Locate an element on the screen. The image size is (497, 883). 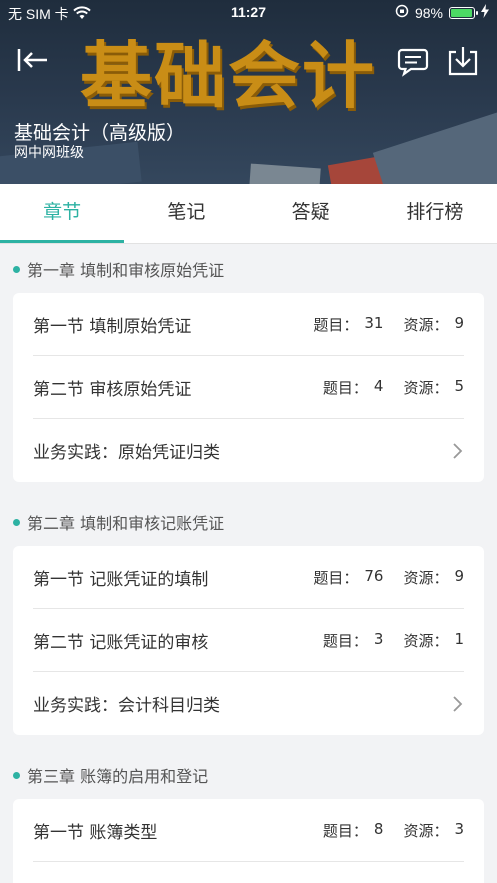
back-button is located at coordinates (32, 60).